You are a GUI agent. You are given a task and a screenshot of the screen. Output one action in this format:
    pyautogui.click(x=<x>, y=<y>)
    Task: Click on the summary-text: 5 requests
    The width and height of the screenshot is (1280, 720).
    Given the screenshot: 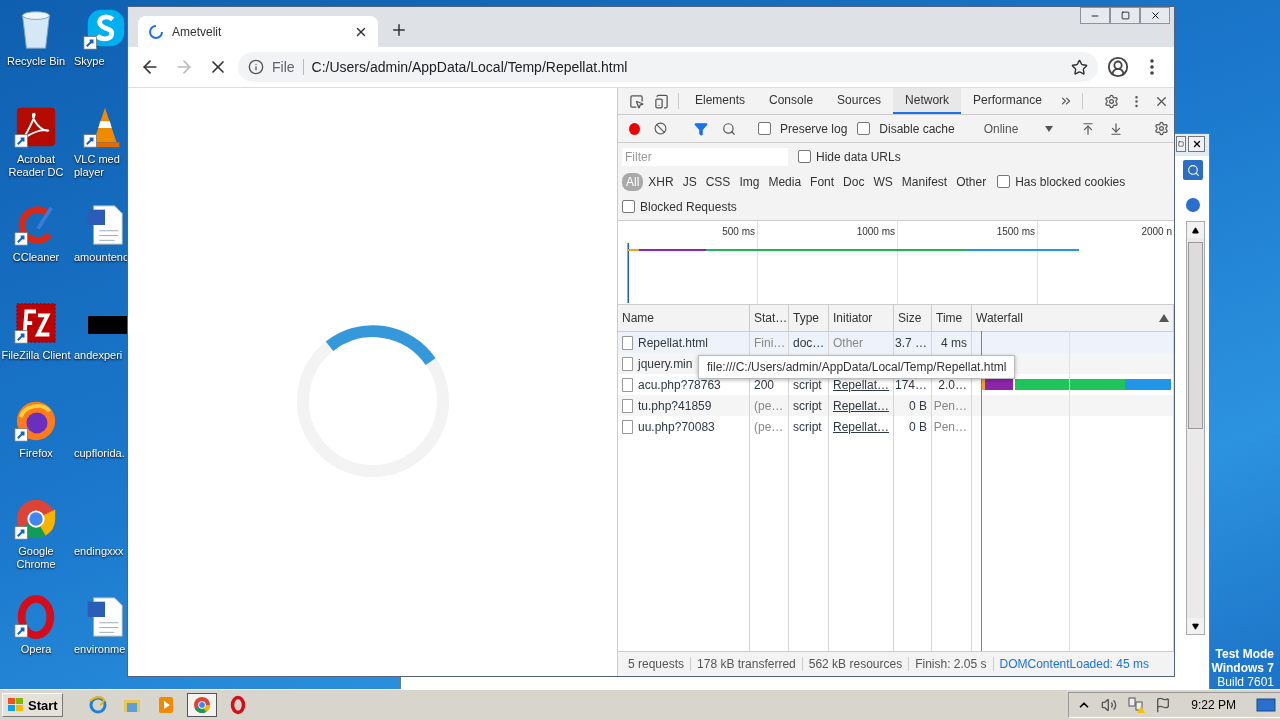 What is the action you would take?
    pyautogui.click(x=657, y=664)
    